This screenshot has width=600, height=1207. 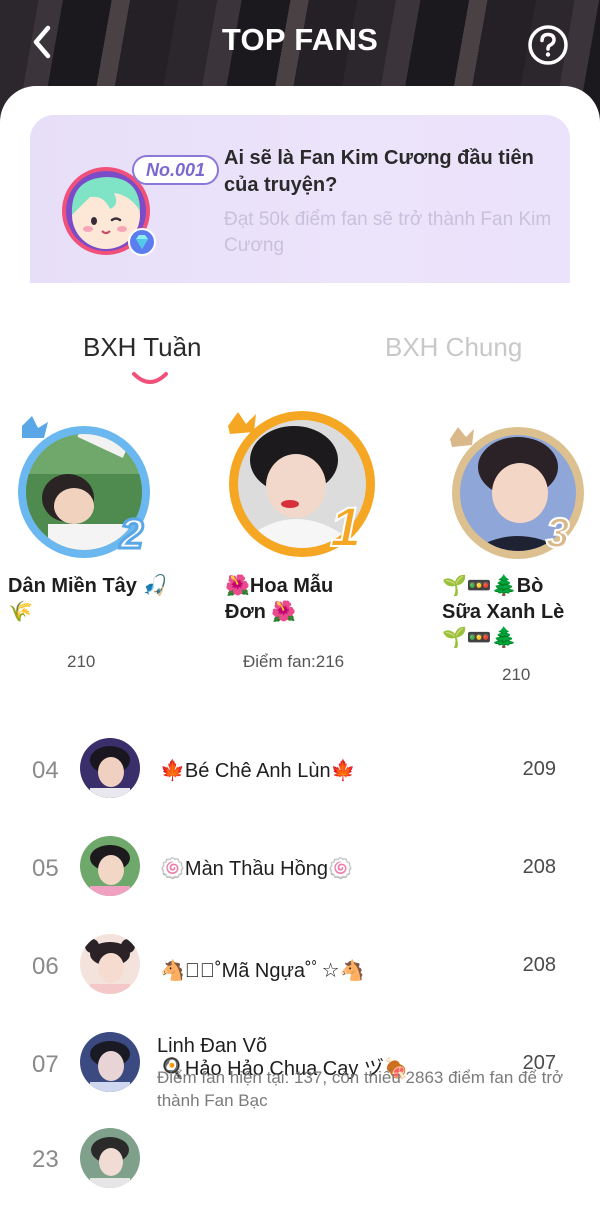 I want to click on my-rank-number: 23, so click(x=45, y=1159).